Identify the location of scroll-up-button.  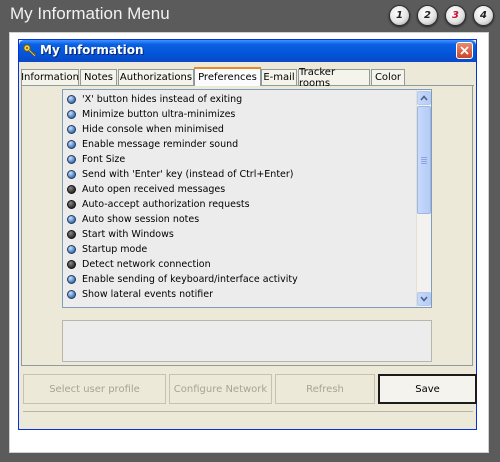
(424, 98).